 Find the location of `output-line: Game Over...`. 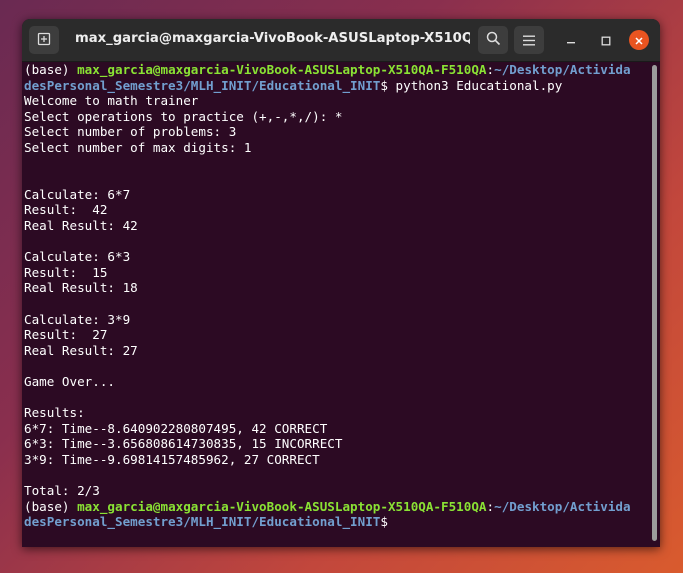

output-line: Game Over... is located at coordinates (69, 381).